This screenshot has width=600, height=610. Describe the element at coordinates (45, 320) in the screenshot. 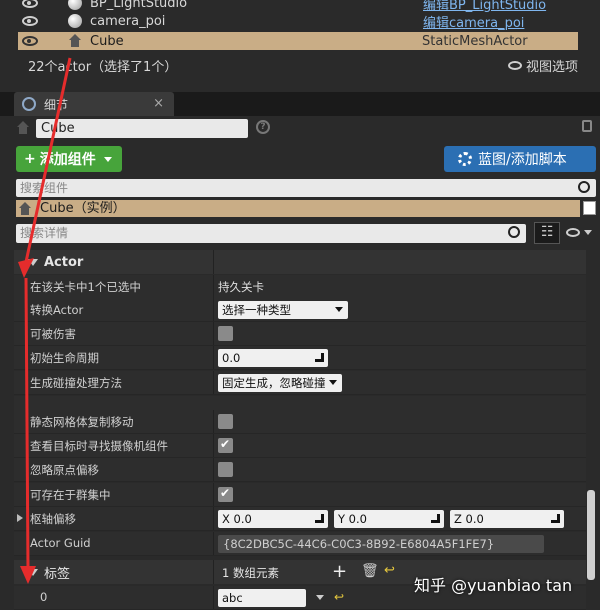

I see `annotation-arrows` at that location.